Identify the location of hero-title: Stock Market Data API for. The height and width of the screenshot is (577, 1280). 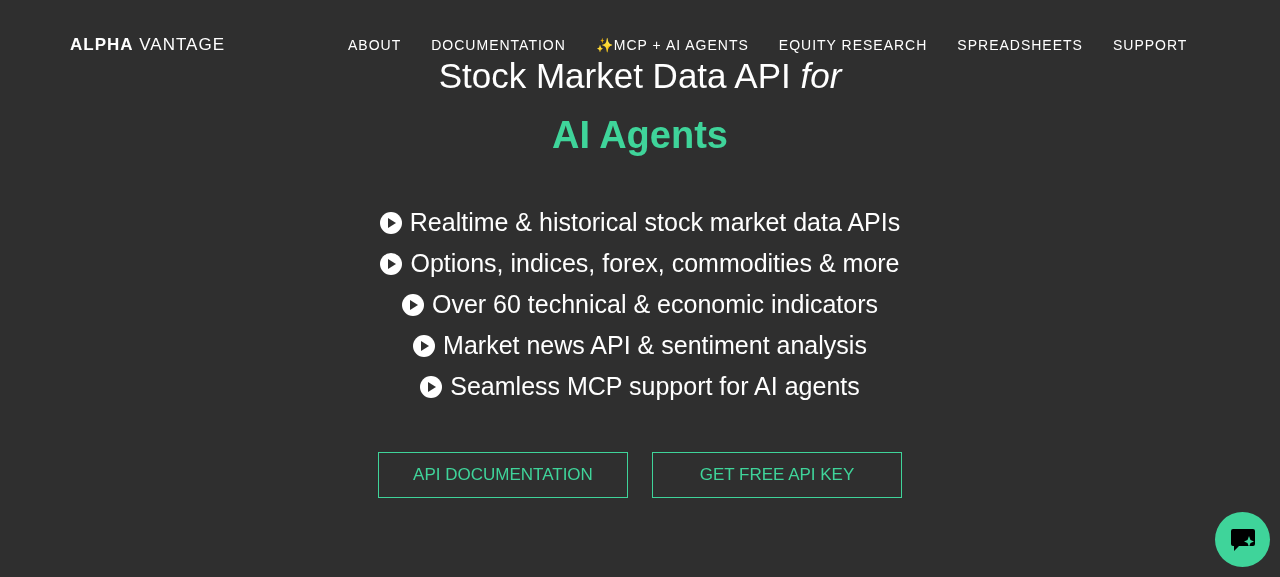
(640, 76).